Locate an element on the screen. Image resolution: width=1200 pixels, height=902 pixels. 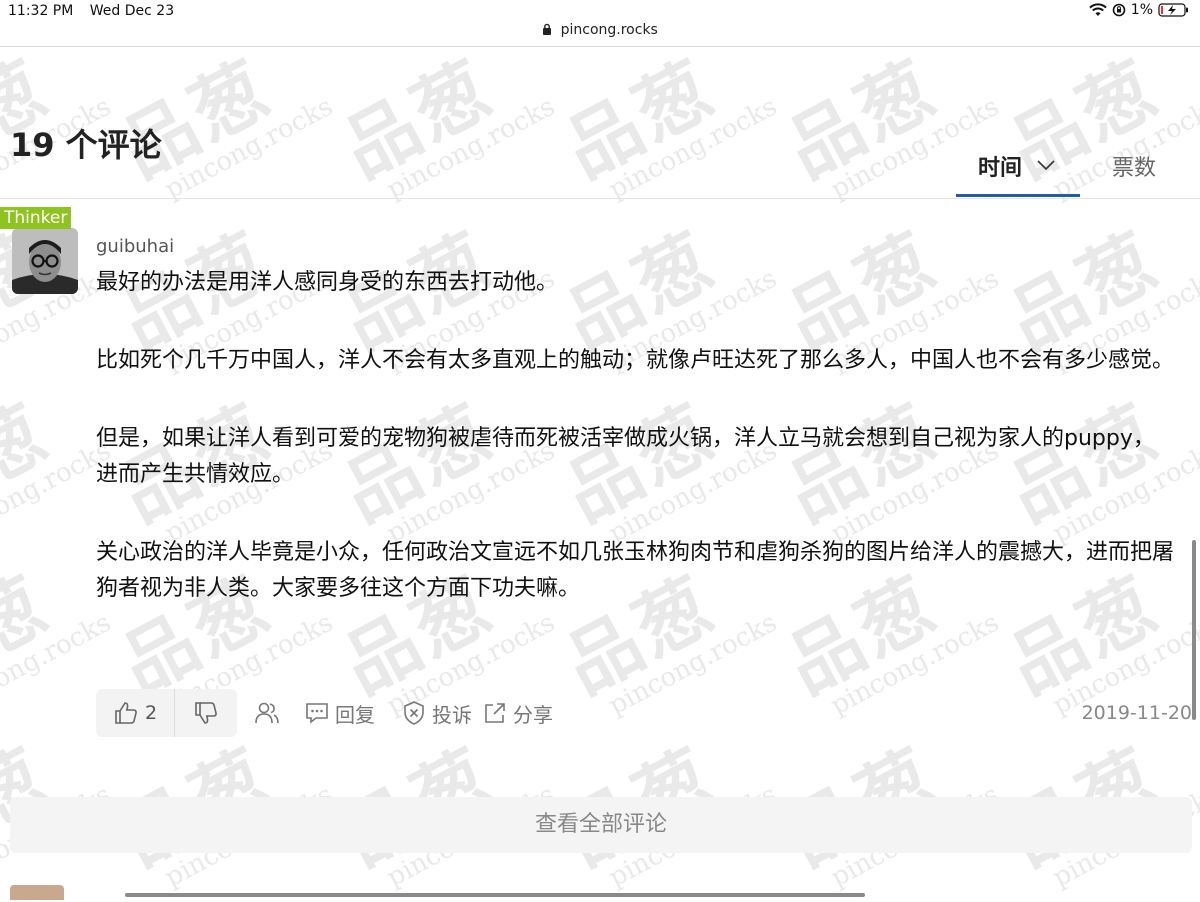
comment-paragraph: 最好的办法是用洋人感同身受的东西去打动他。 is located at coordinates (327, 282).